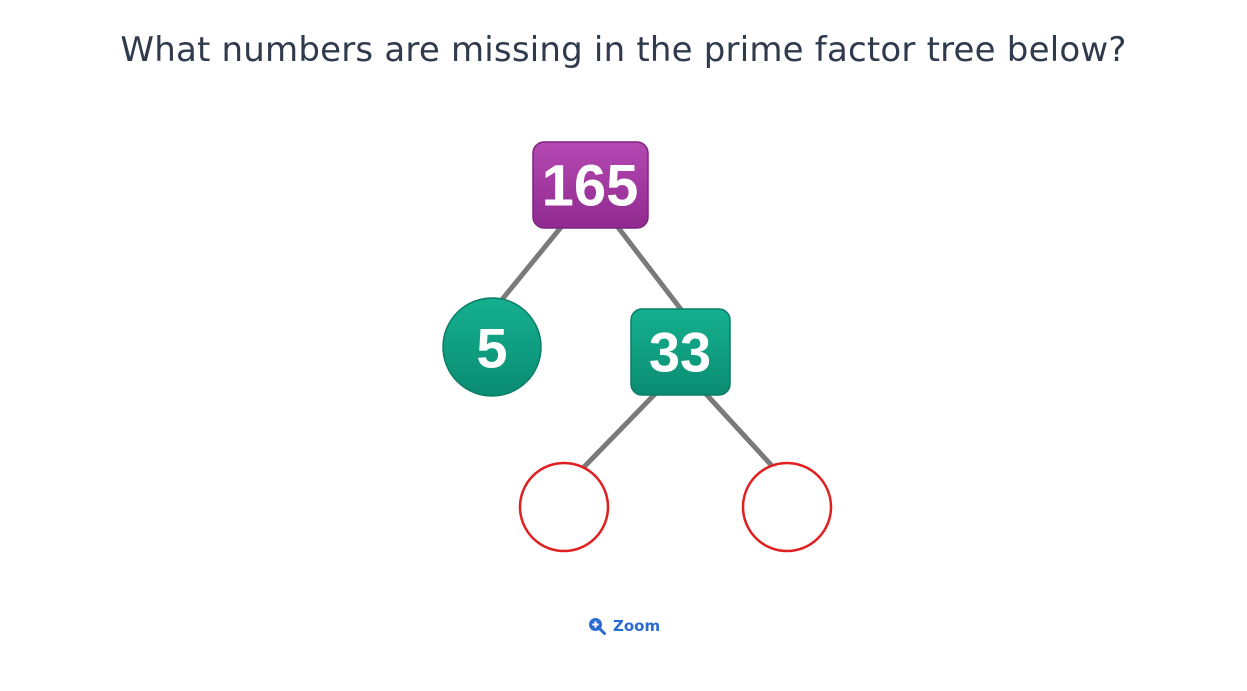  What do you see at coordinates (597, 626) in the screenshot?
I see `zoom-in-icon` at bounding box center [597, 626].